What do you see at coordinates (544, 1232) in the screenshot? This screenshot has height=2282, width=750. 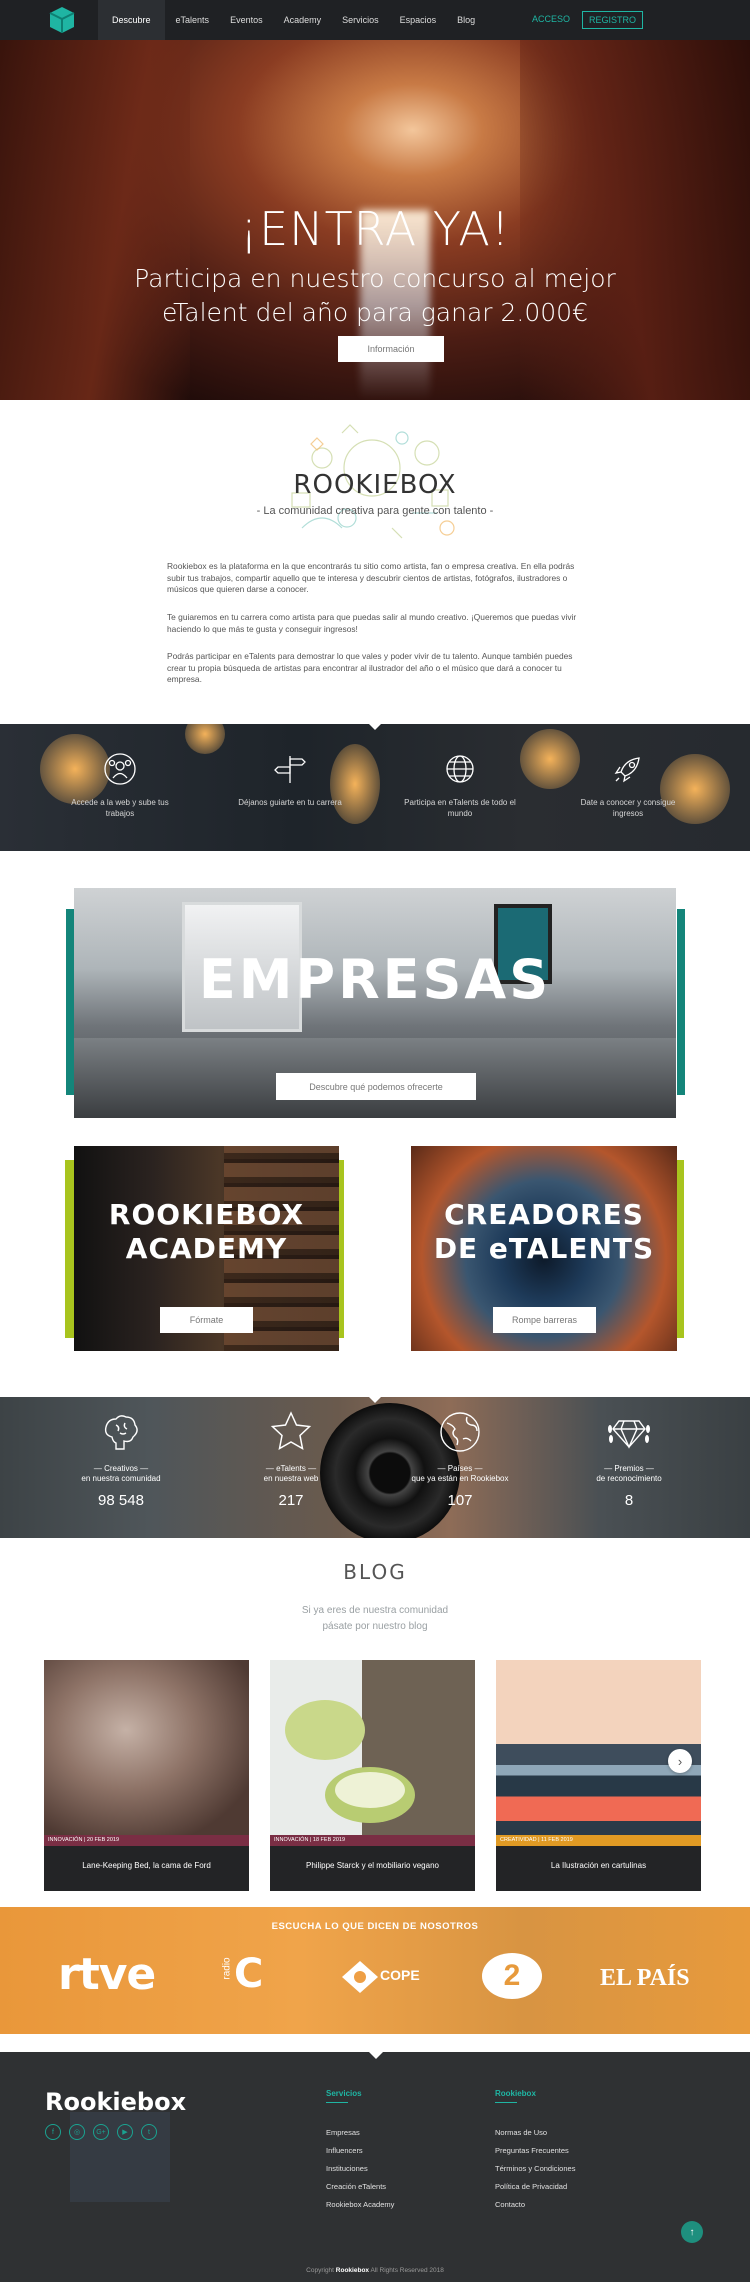 I see `creadores-title: CREADORES DE eTALENTS` at bounding box center [544, 1232].